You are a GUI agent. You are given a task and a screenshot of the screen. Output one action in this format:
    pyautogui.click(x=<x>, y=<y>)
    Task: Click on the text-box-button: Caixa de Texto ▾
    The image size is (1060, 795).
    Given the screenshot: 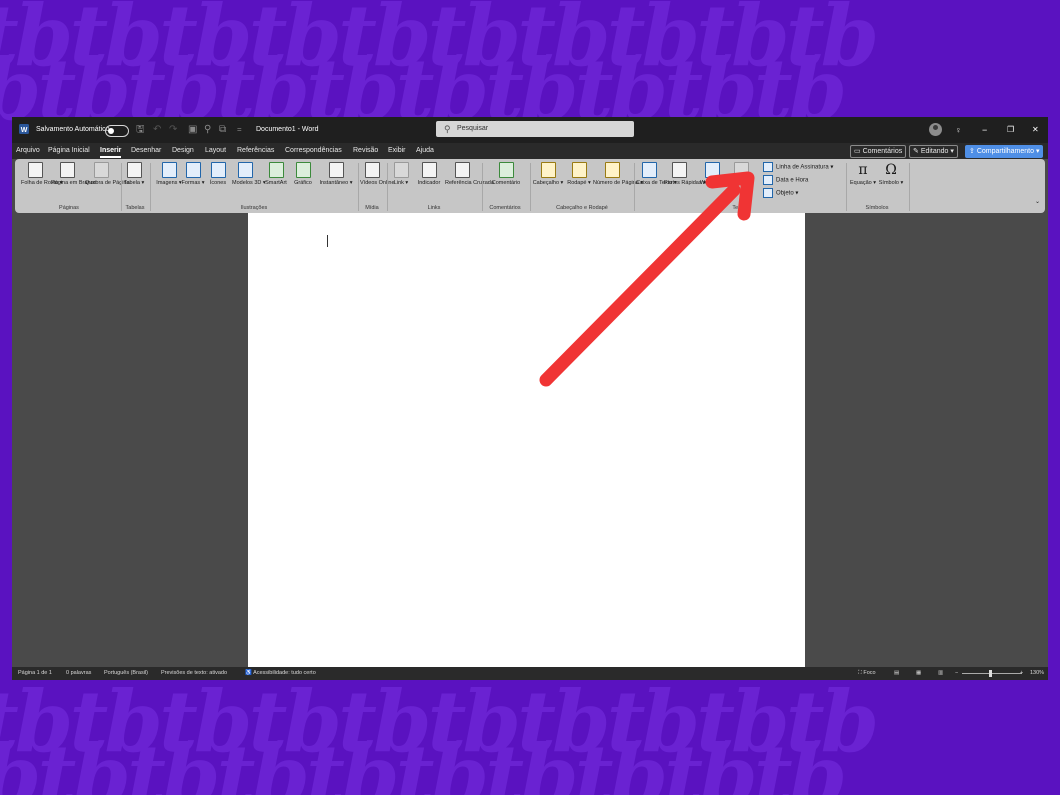 What is the action you would take?
    pyautogui.click(x=656, y=174)
    